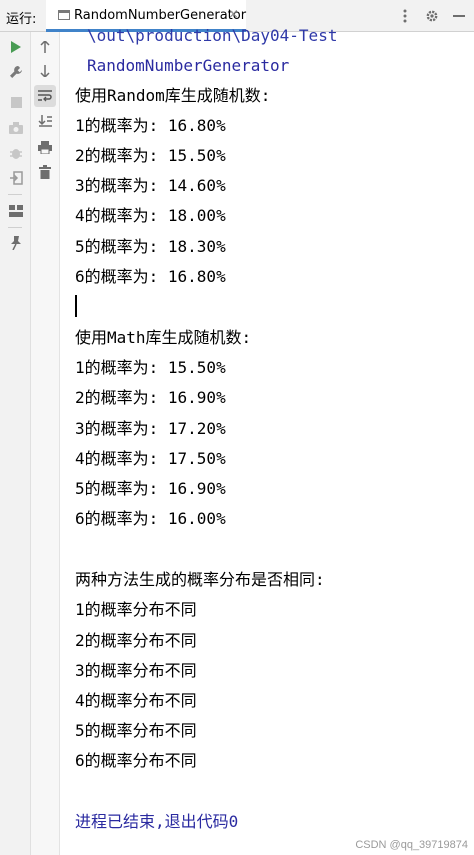 Image resolution: width=474 pixels, height=855 pixels. What do you see at coordinates (150, 428) in the screenshot?
I see `console-line: 3的概率为: 17.20%` at bounding box center [150, 428].